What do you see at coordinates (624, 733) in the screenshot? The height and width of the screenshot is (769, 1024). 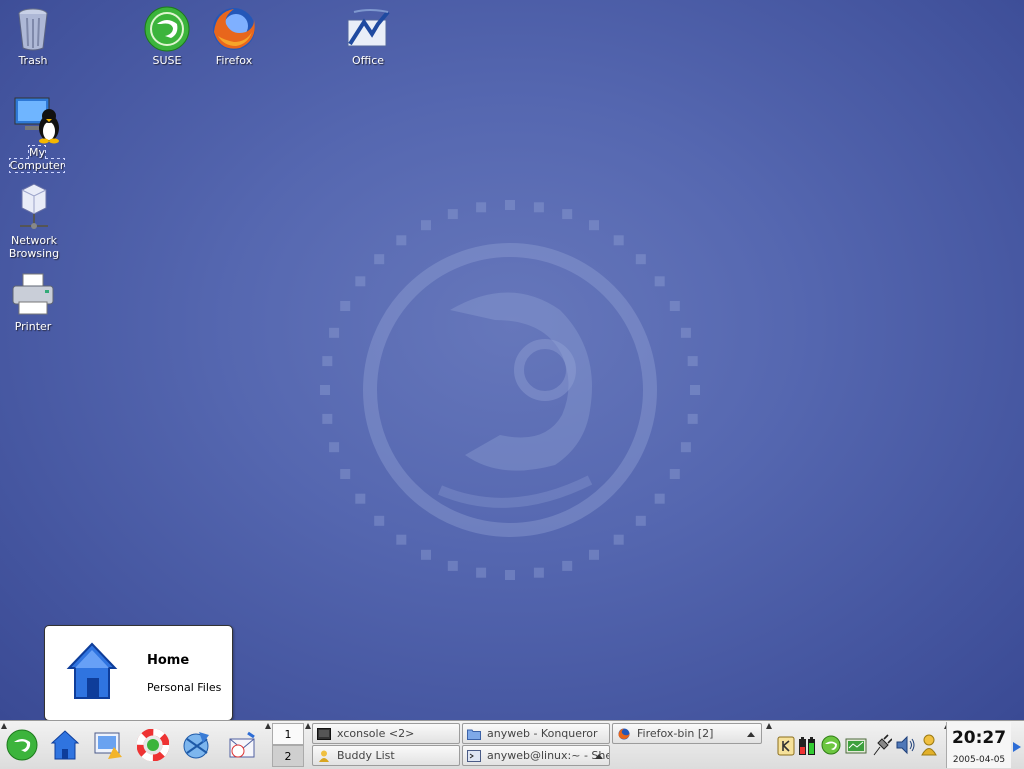 I see `firefox-small-icon` at bounding box center [624, 733].